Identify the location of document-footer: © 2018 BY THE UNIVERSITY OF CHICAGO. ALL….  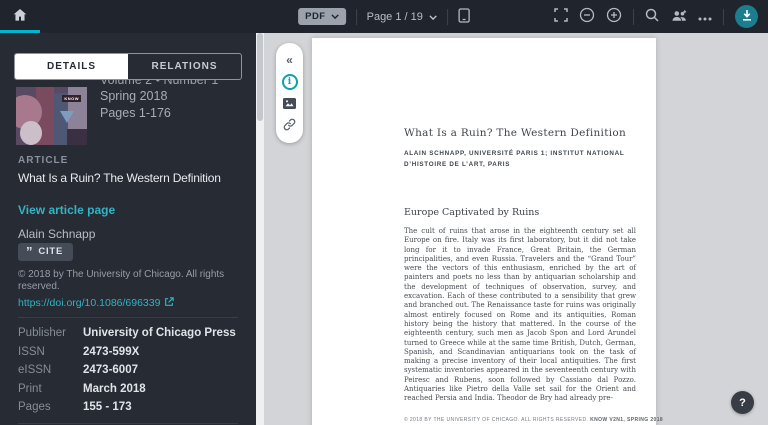
(534, 419).